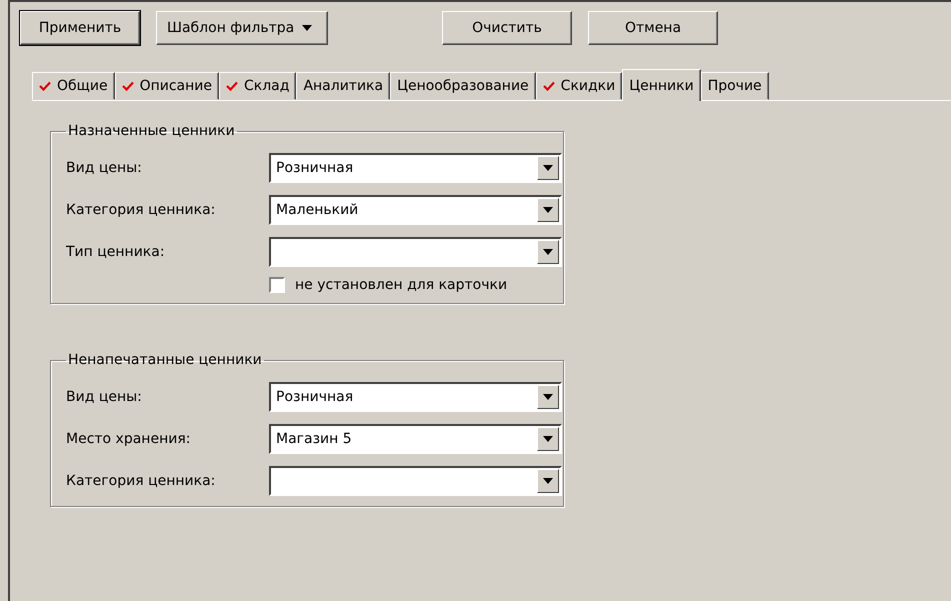  Describe the element at coordinates (166, 86) in the screenshot. I see `tab: Описание` at that location.